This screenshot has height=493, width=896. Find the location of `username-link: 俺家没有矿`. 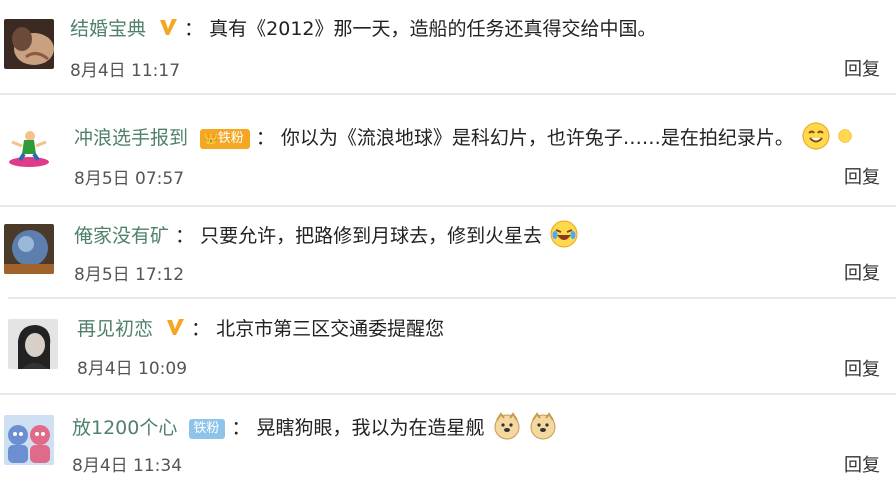

username-link: 俺家没有矿 is located at coordinates (121, 236).